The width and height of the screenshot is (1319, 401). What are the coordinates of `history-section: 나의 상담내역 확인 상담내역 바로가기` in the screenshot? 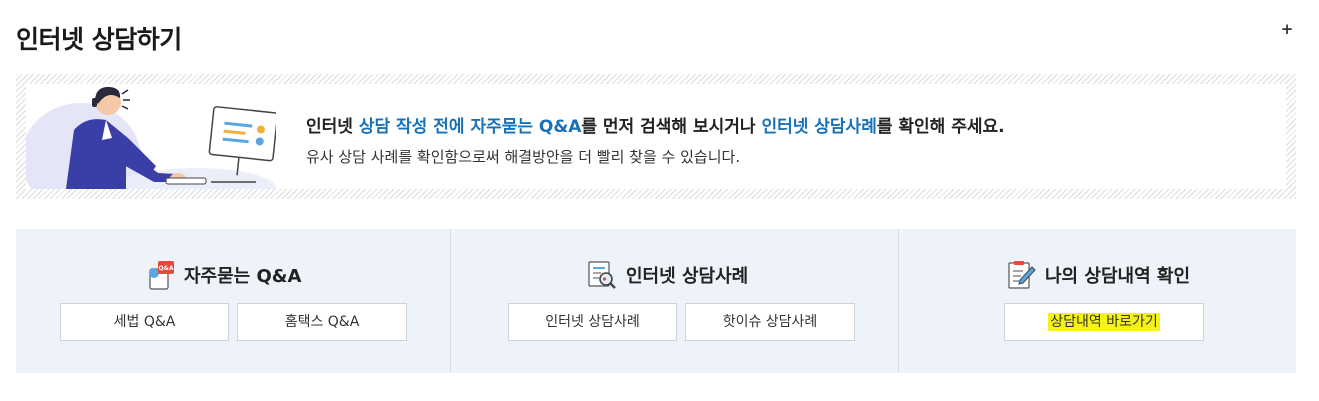 It's located at (1097, 301).